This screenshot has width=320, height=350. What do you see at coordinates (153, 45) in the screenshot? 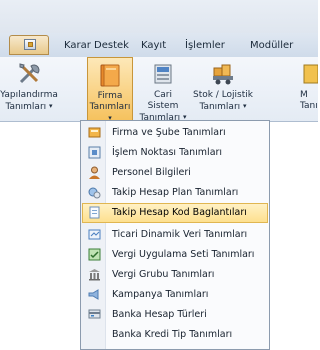
I see `tab-kayit: Kayıt` at bounding box center [153, 45].